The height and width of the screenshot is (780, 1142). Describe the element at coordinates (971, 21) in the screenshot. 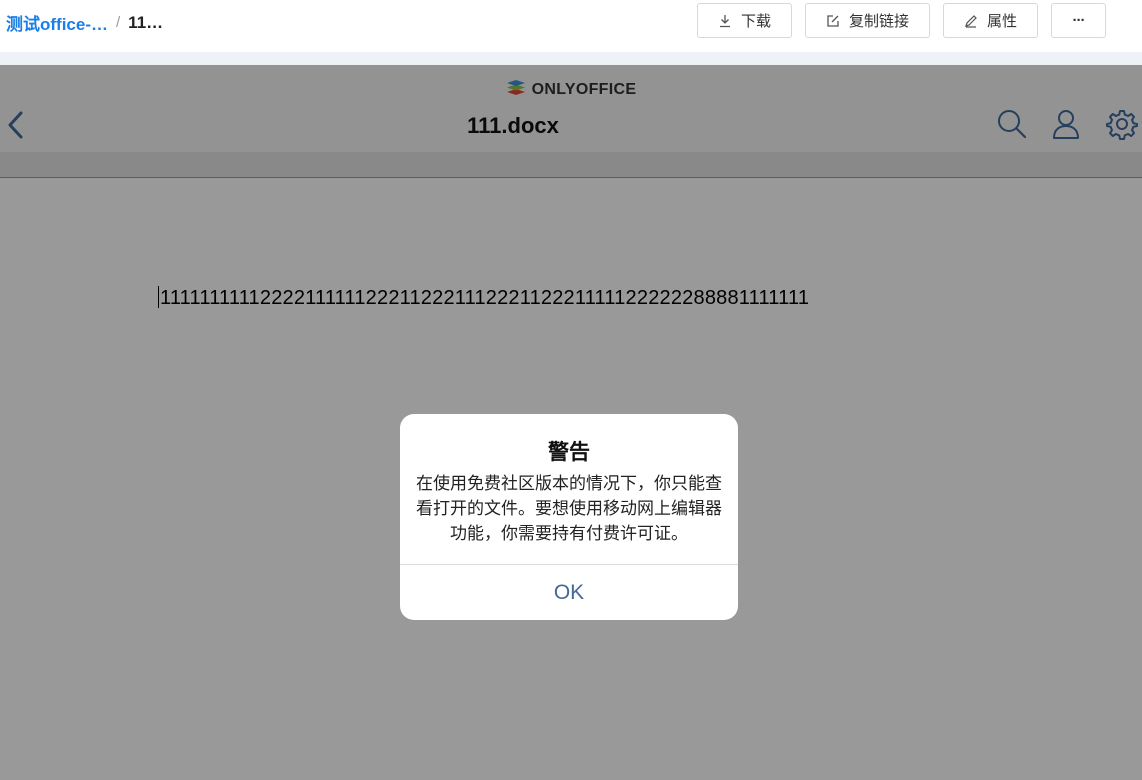

I see `pencil-icon` at that location.